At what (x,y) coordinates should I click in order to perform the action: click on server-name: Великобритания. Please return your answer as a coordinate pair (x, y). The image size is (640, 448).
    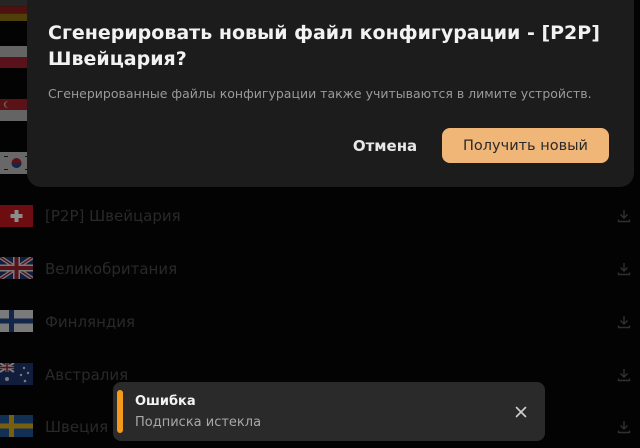
    Looking at the image, I should click on (111, 268).